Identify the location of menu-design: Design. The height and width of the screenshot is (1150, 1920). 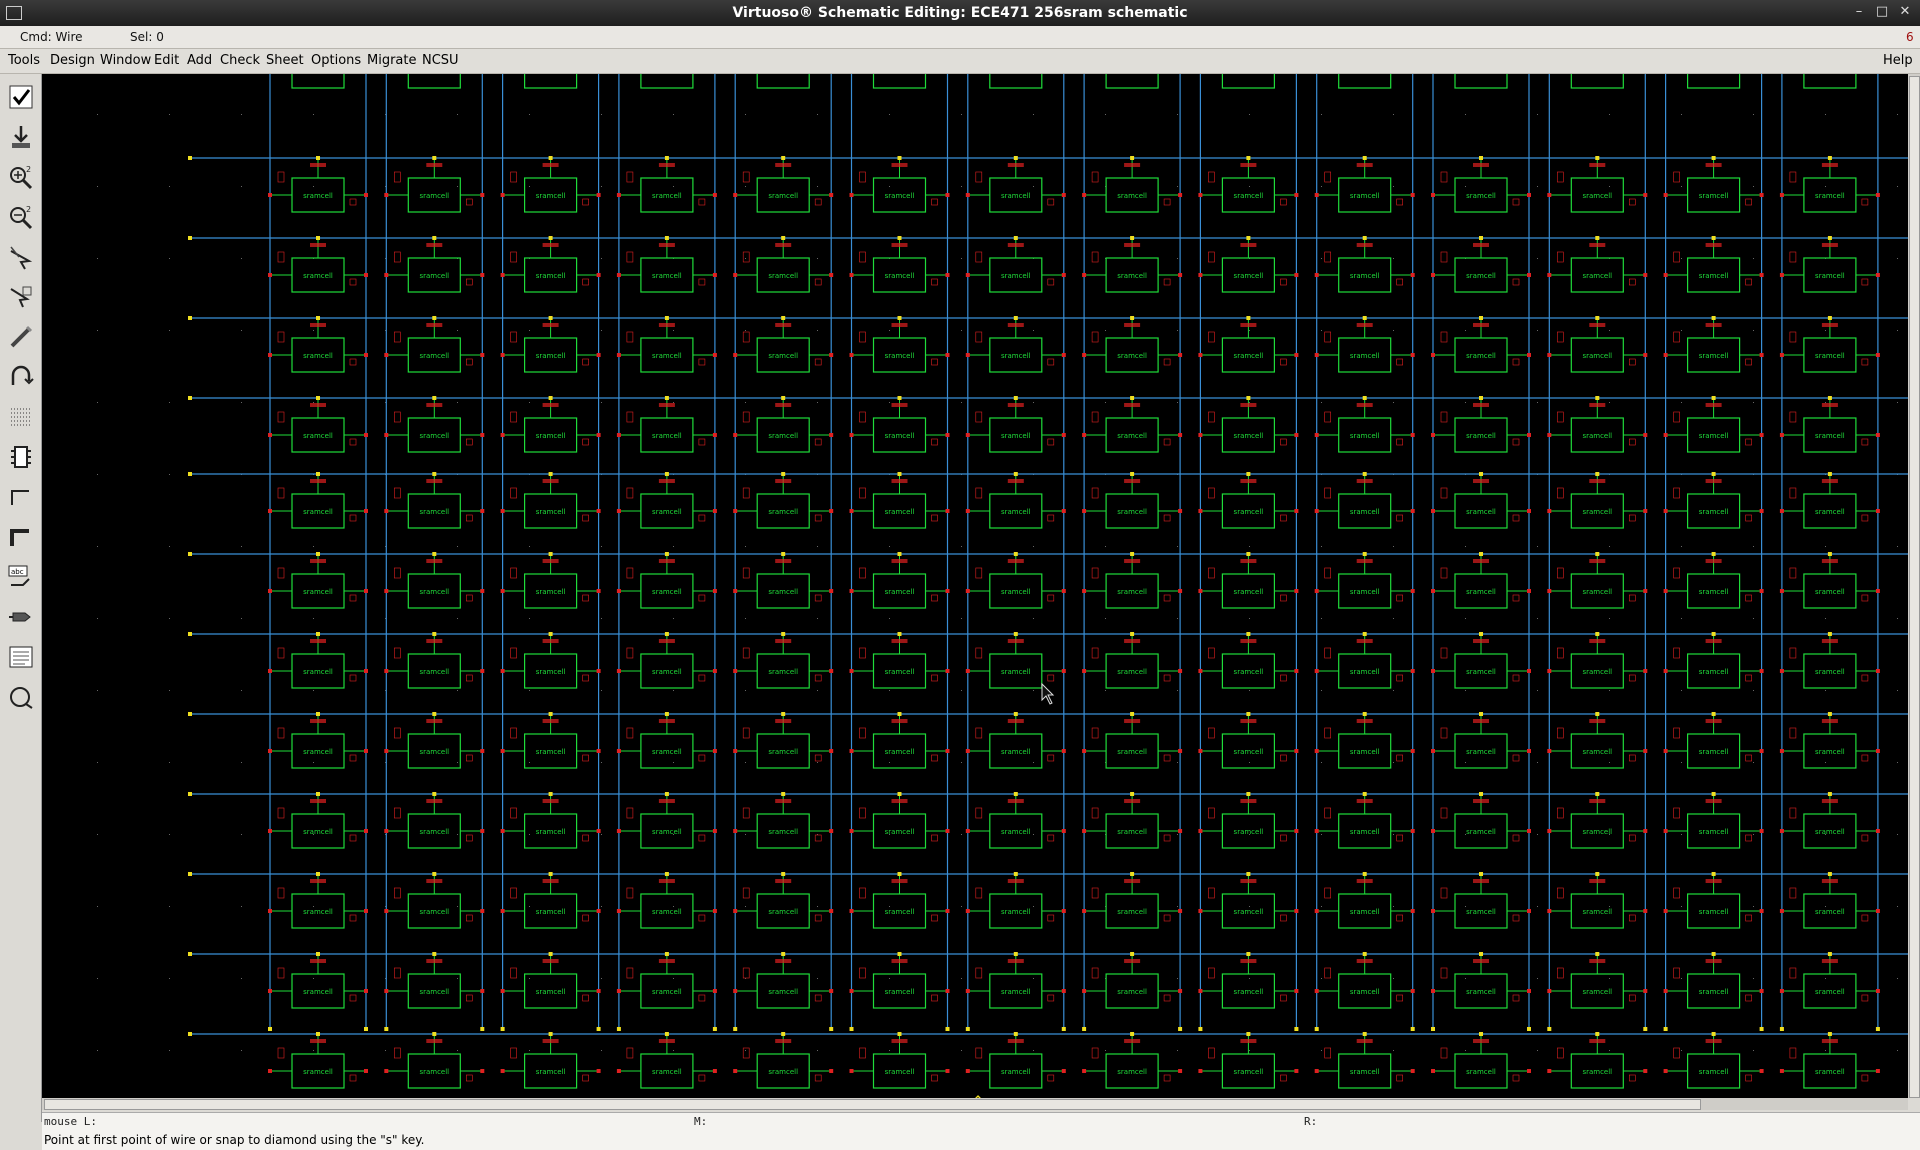
(72, 60).